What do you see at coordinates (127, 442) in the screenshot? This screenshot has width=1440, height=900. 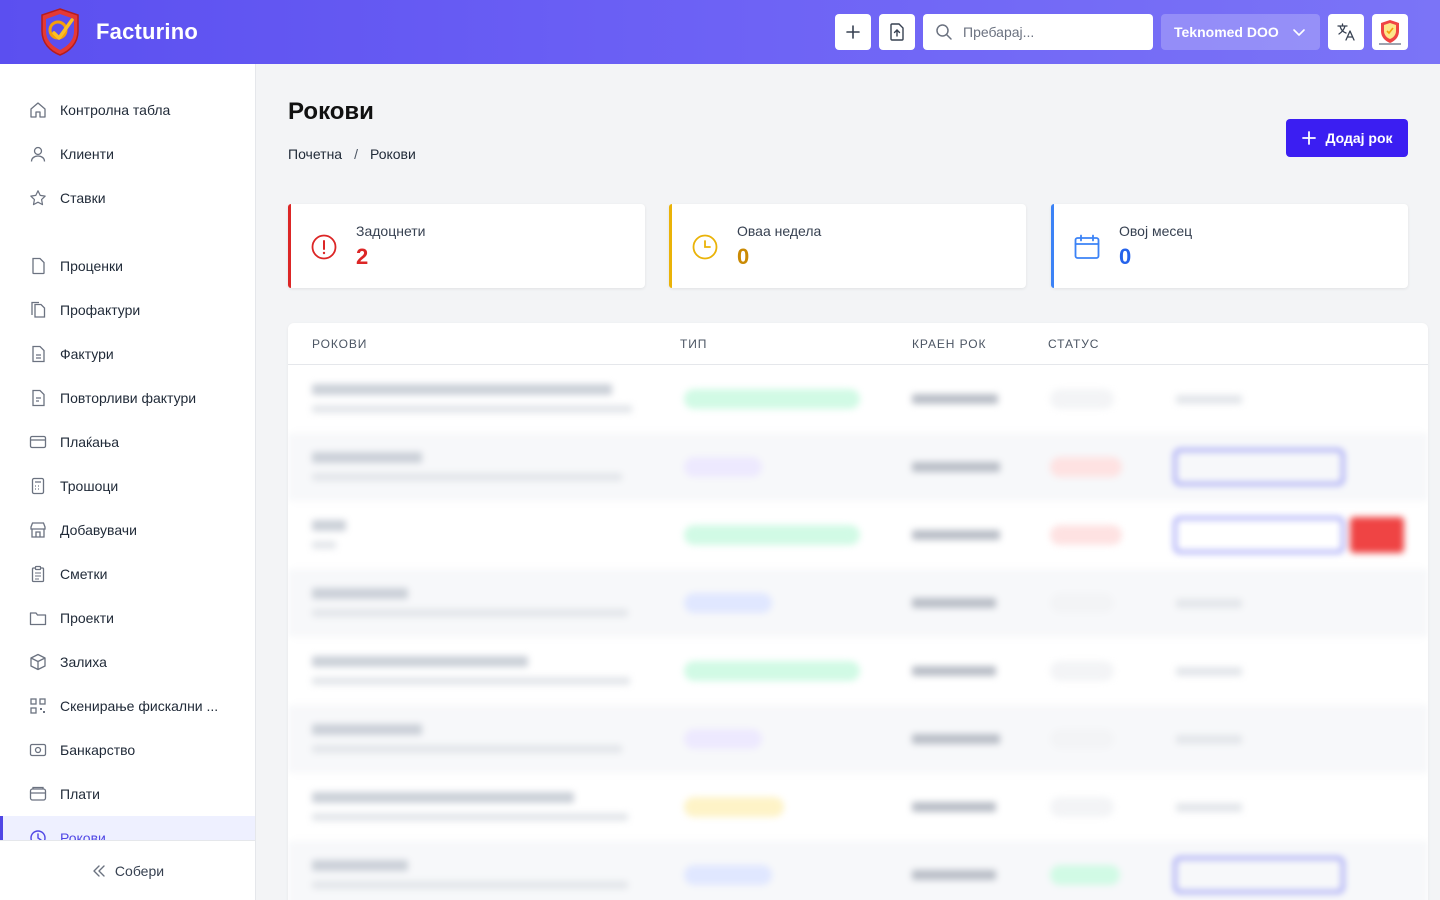 I see `sidebar-item-payments: Плаќања` at bounding box center [127, 442].